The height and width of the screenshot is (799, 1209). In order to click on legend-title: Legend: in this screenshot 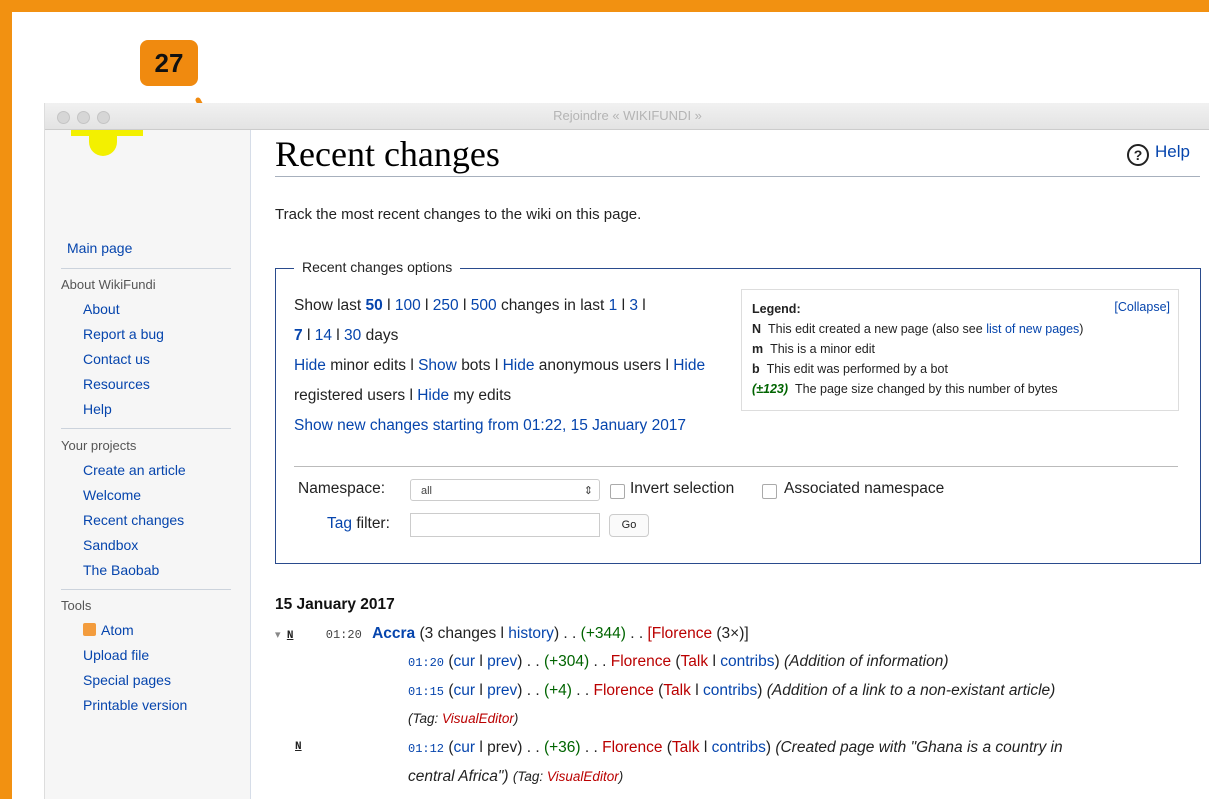, I will do `click(776, 309)`.